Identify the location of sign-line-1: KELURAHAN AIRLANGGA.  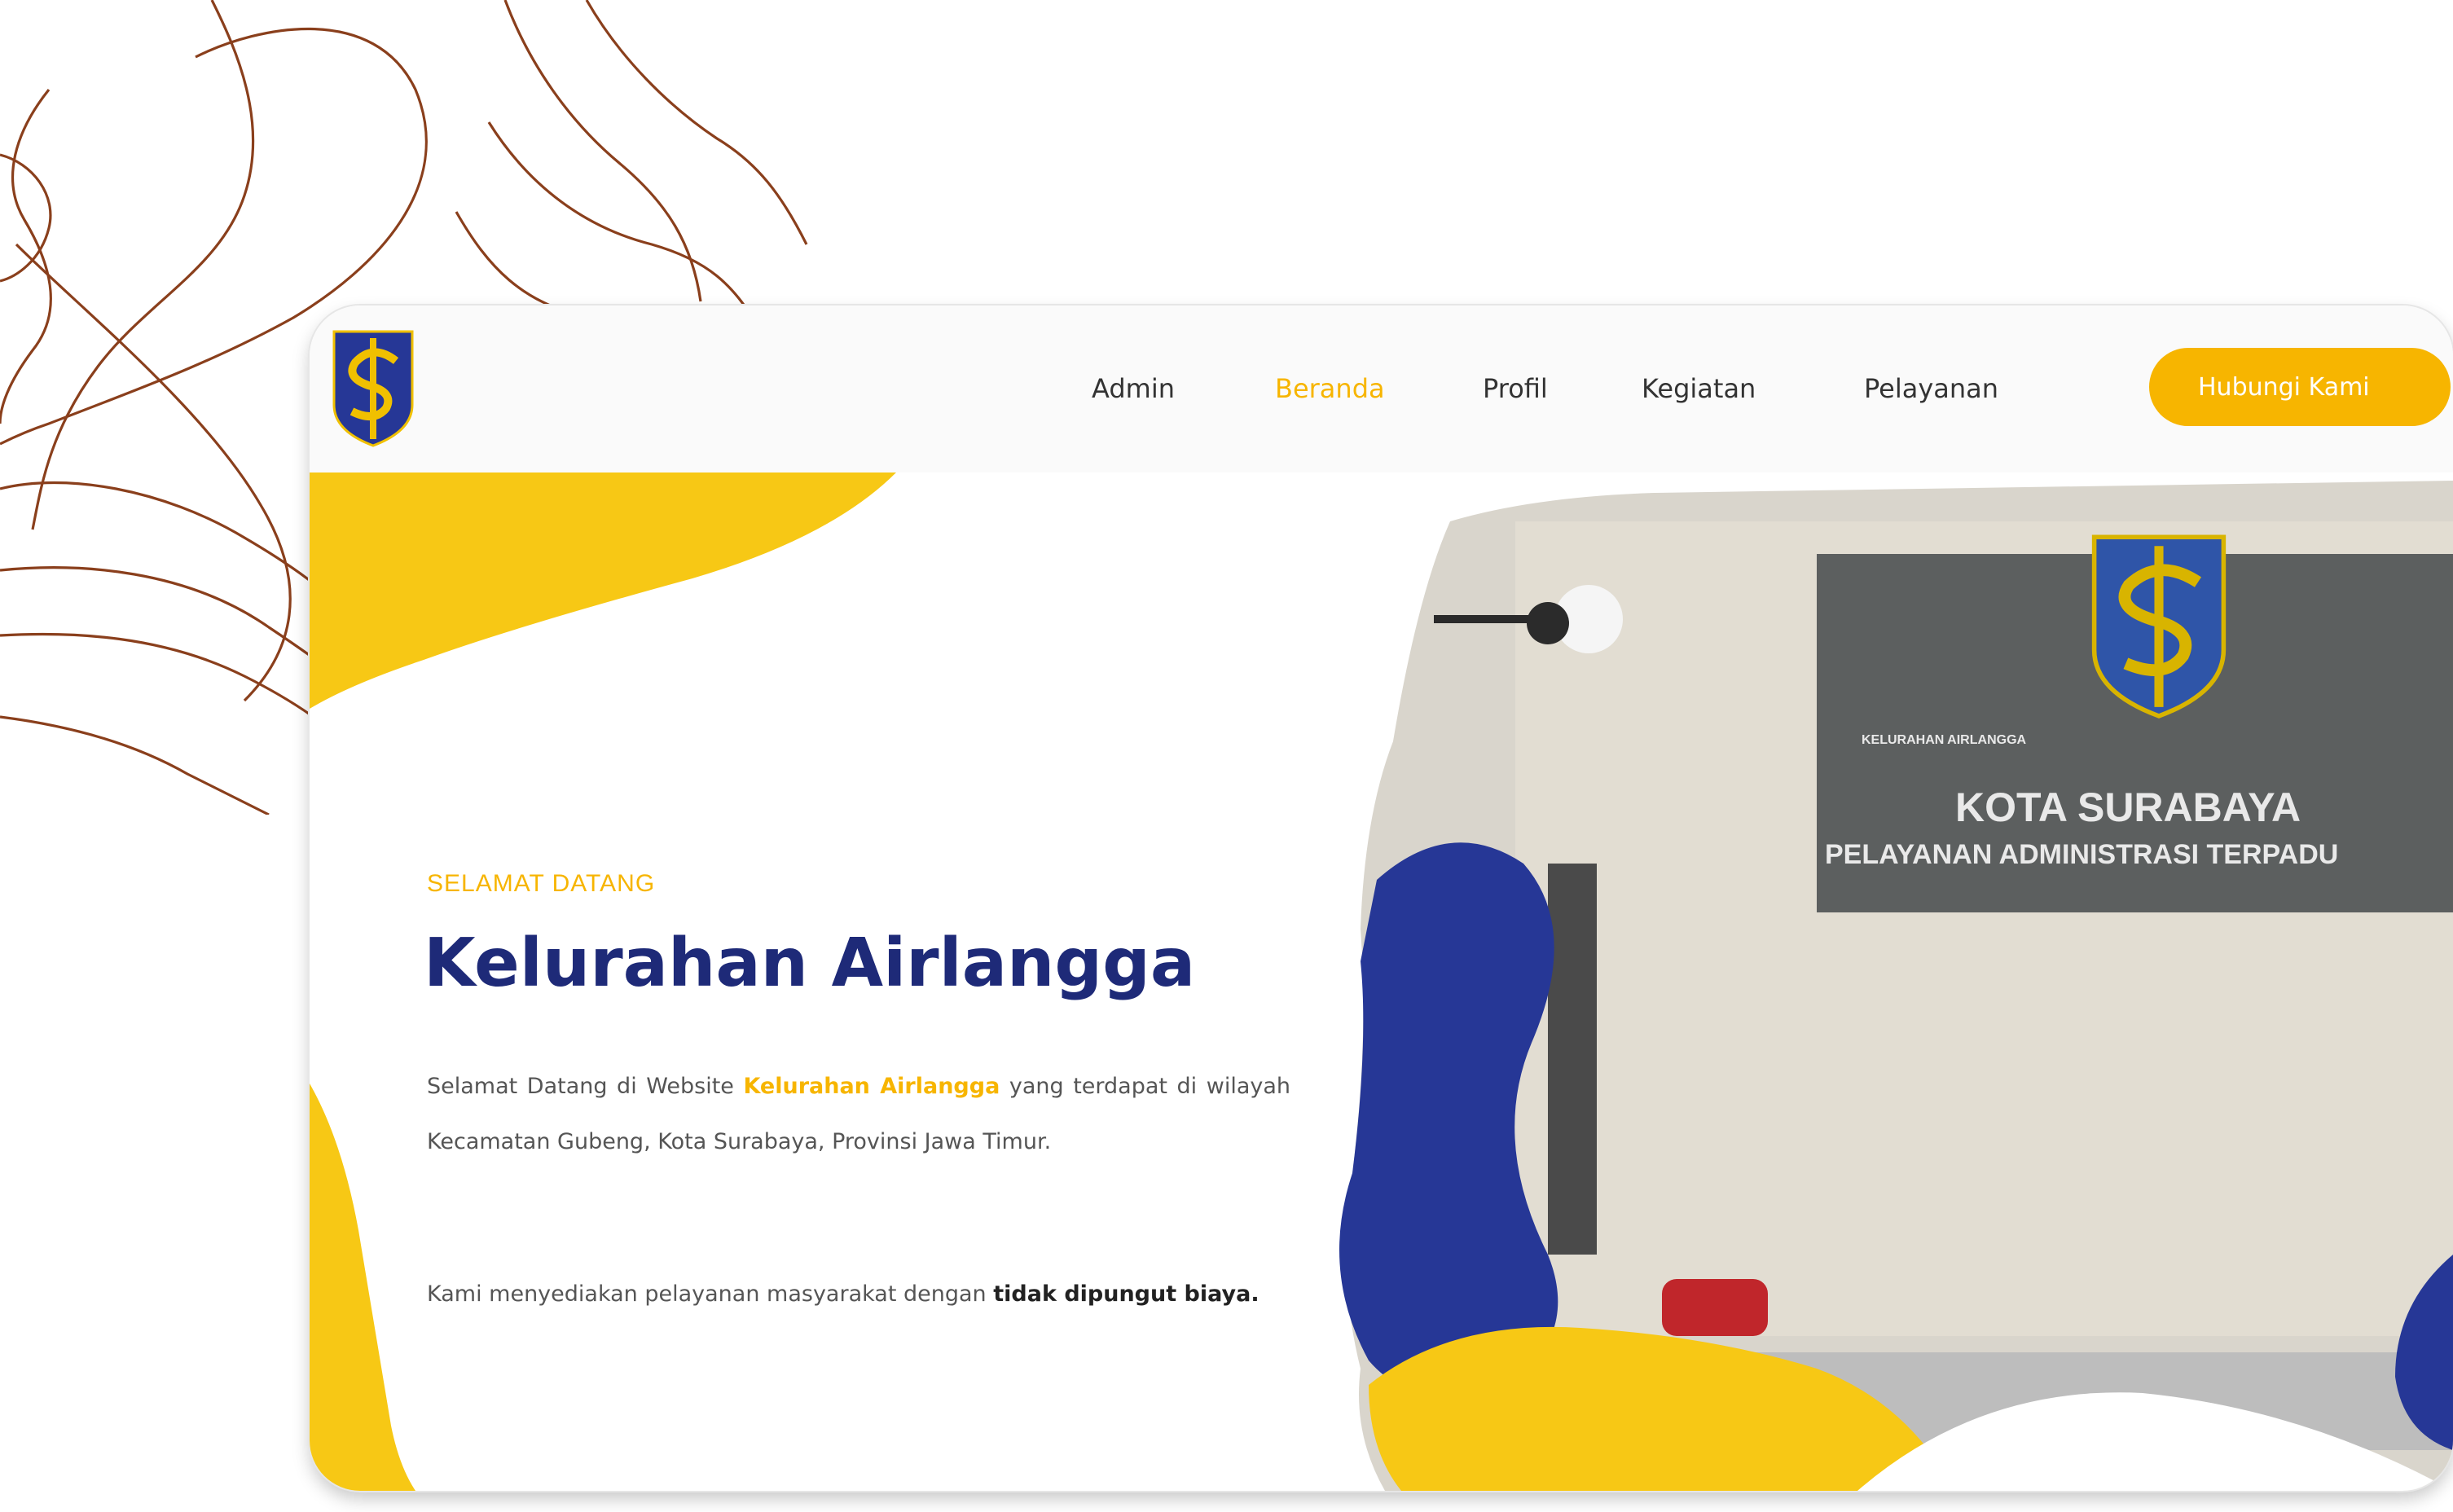
(1944, 740).